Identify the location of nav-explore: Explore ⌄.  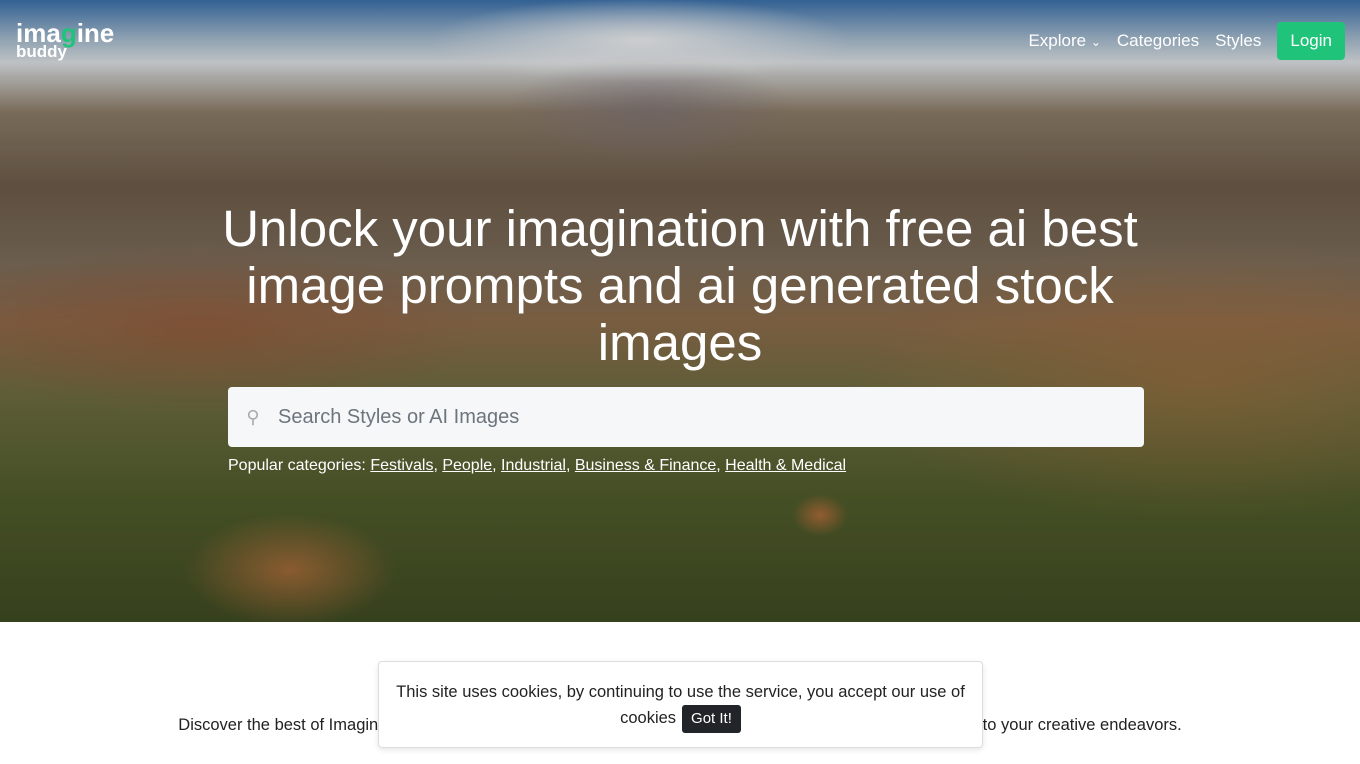
(1064, 41).